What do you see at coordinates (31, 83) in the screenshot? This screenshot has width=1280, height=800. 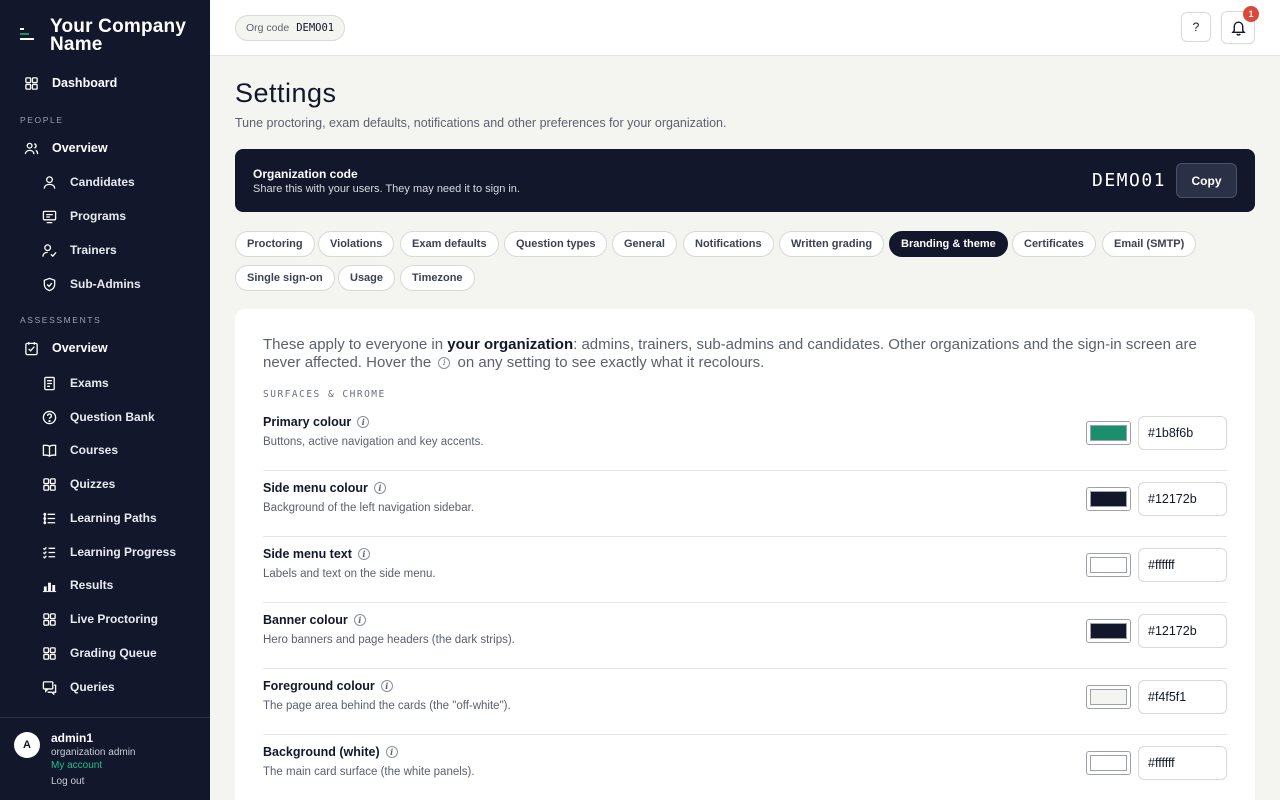 I see `grid-icon` at bounding box center [31, 83].